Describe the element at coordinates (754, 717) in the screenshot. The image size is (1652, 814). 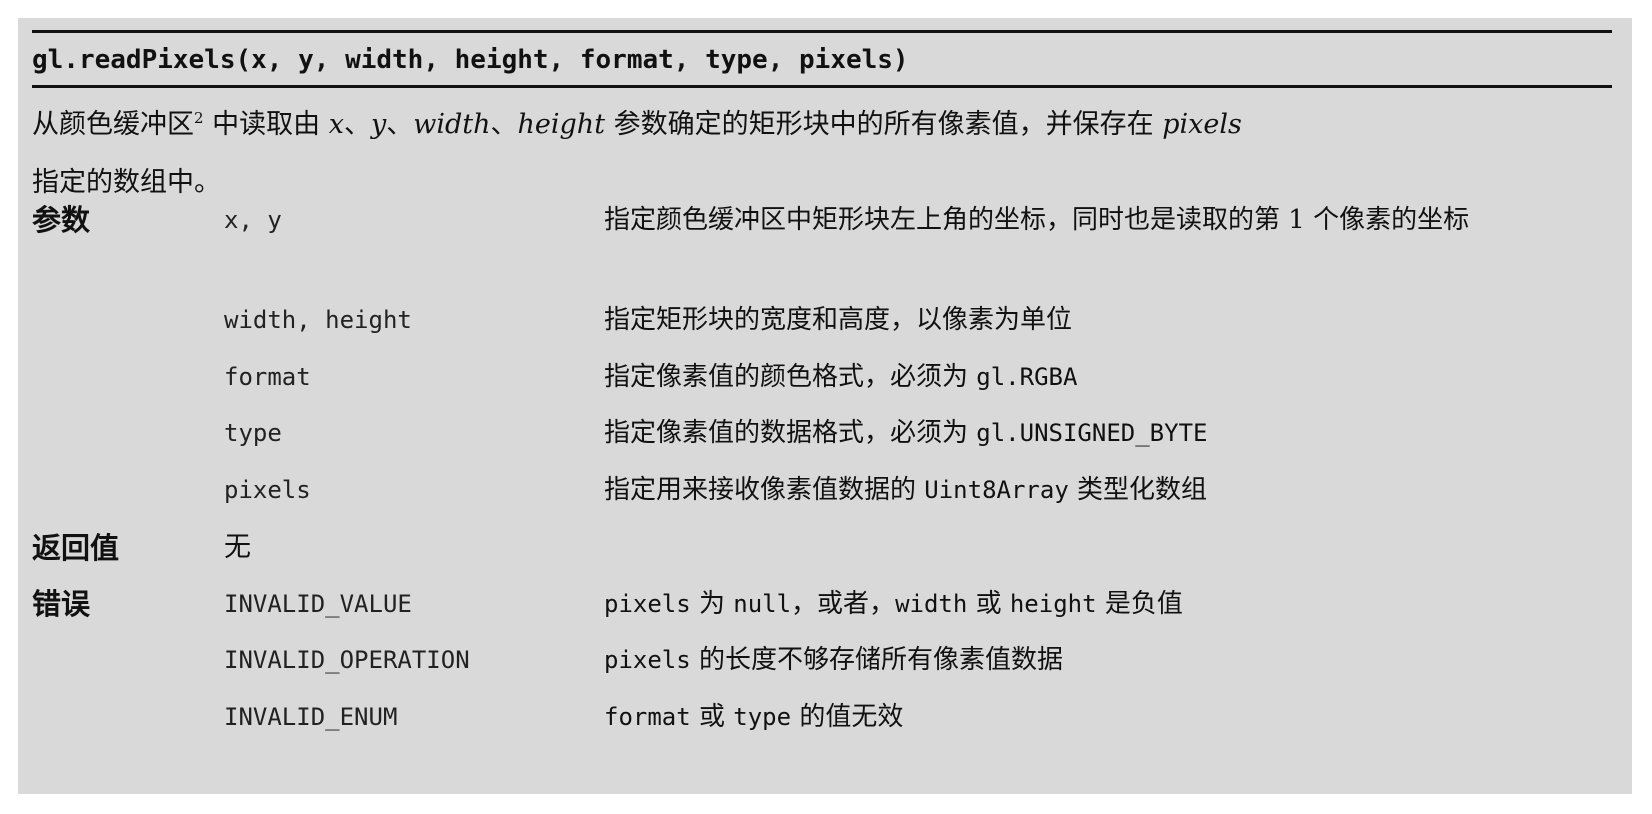
I see `error-desc-invalid-enum: format 或 type 的值无效` at that location.